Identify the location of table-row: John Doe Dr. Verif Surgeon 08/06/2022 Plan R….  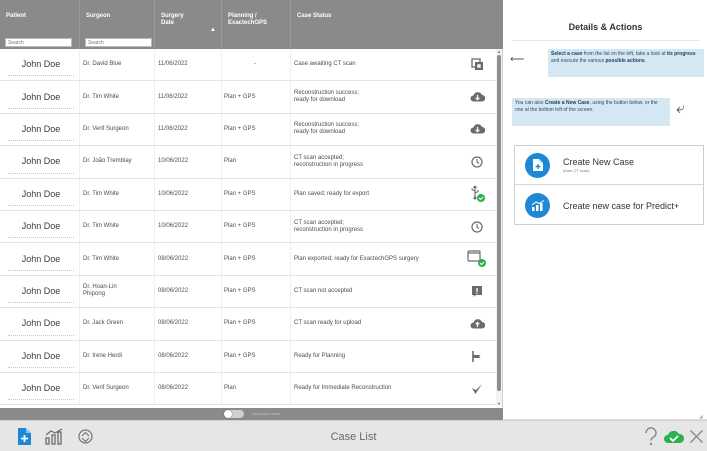
(248, 389).